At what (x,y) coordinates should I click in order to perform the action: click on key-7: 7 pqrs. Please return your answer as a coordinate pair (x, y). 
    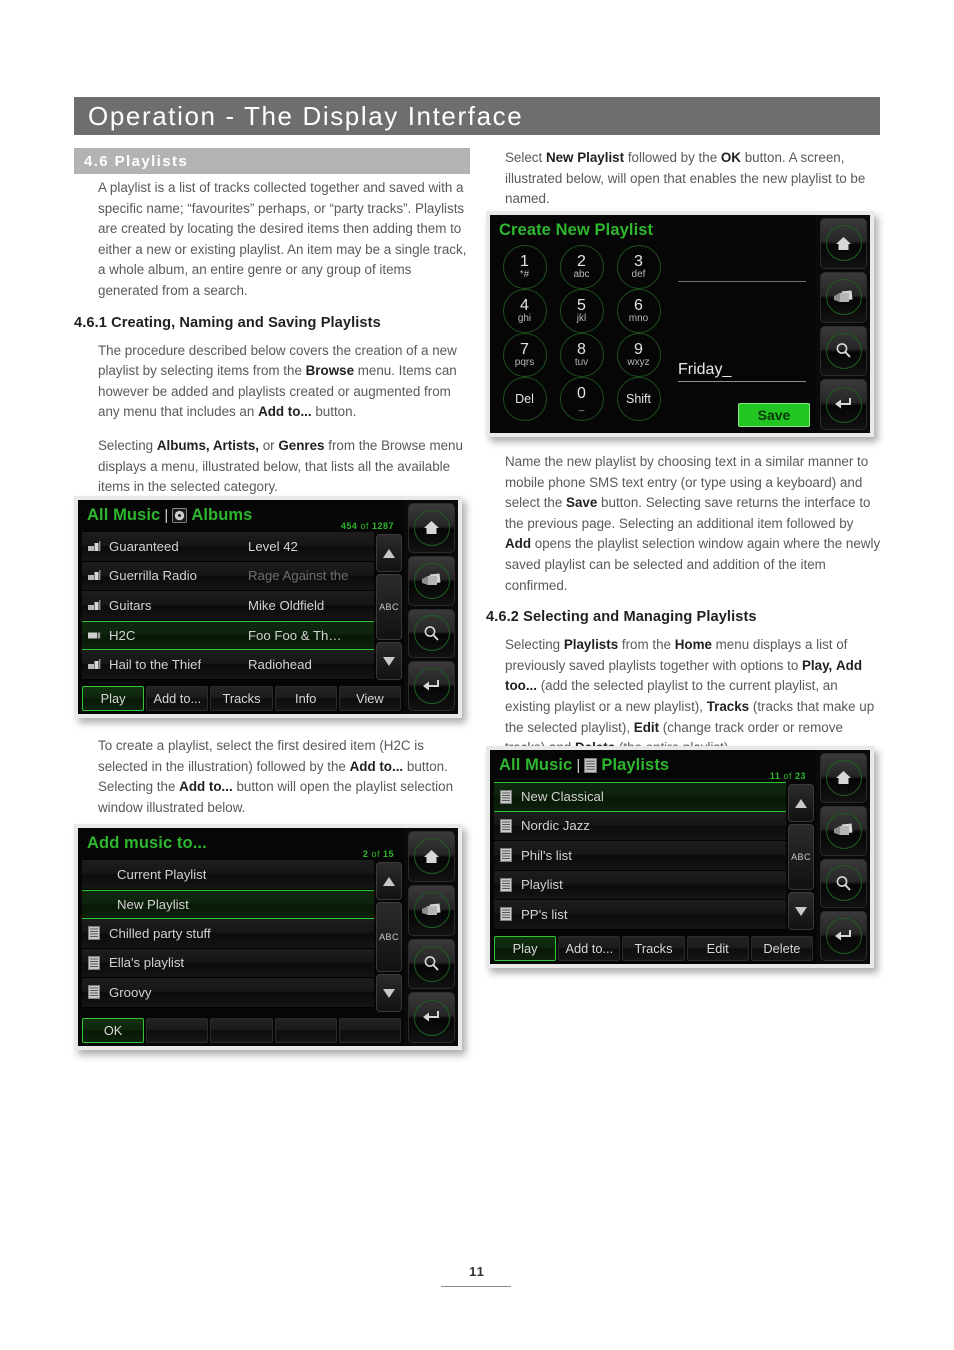
    Looking at the image, I should click on (524, 355).